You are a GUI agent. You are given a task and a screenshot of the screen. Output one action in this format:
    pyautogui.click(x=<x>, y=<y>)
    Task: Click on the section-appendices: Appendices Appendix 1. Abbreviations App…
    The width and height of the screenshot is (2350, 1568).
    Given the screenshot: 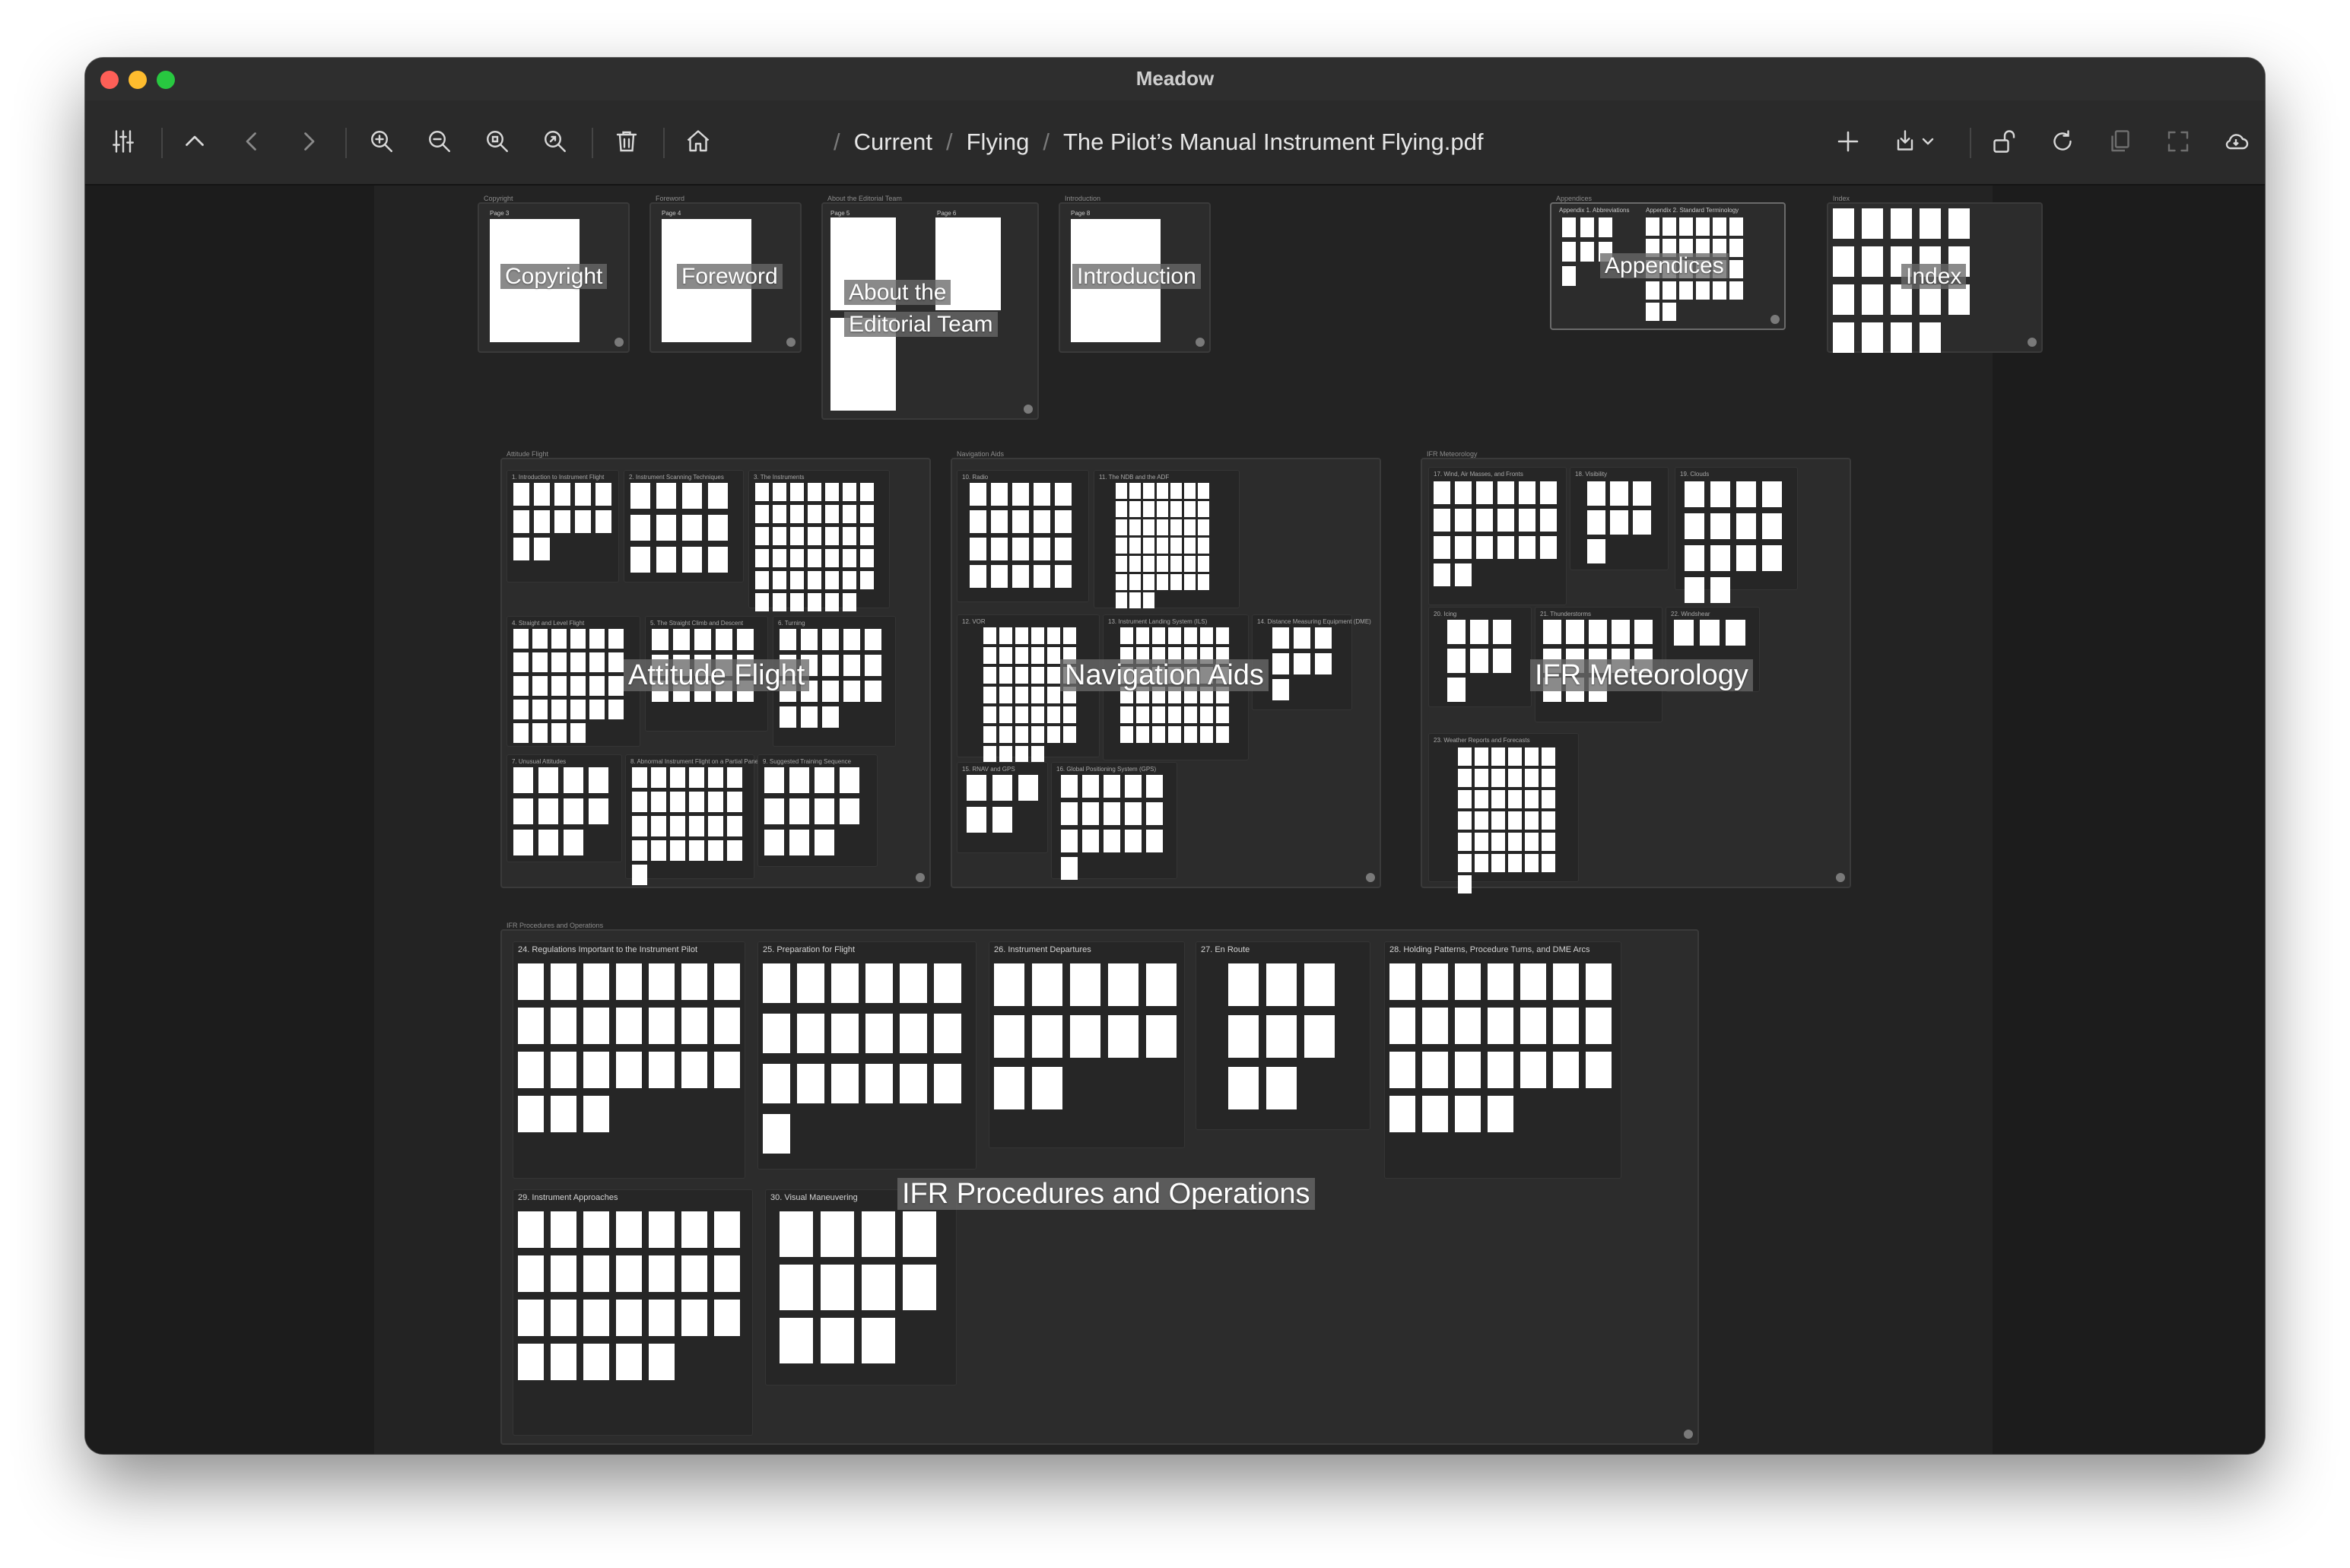 What is the action you would take?
    pyautogui.click(x=1668, y=262)
    